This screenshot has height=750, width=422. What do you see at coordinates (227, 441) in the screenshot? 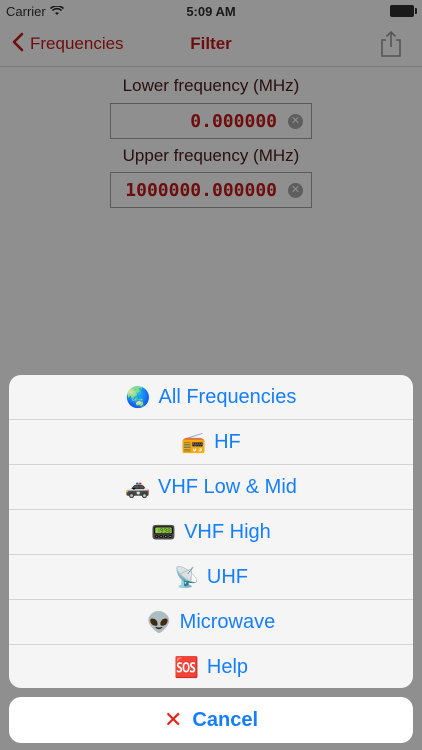
I see `sheet-item-label: HF` at bounding box center [227, 441].